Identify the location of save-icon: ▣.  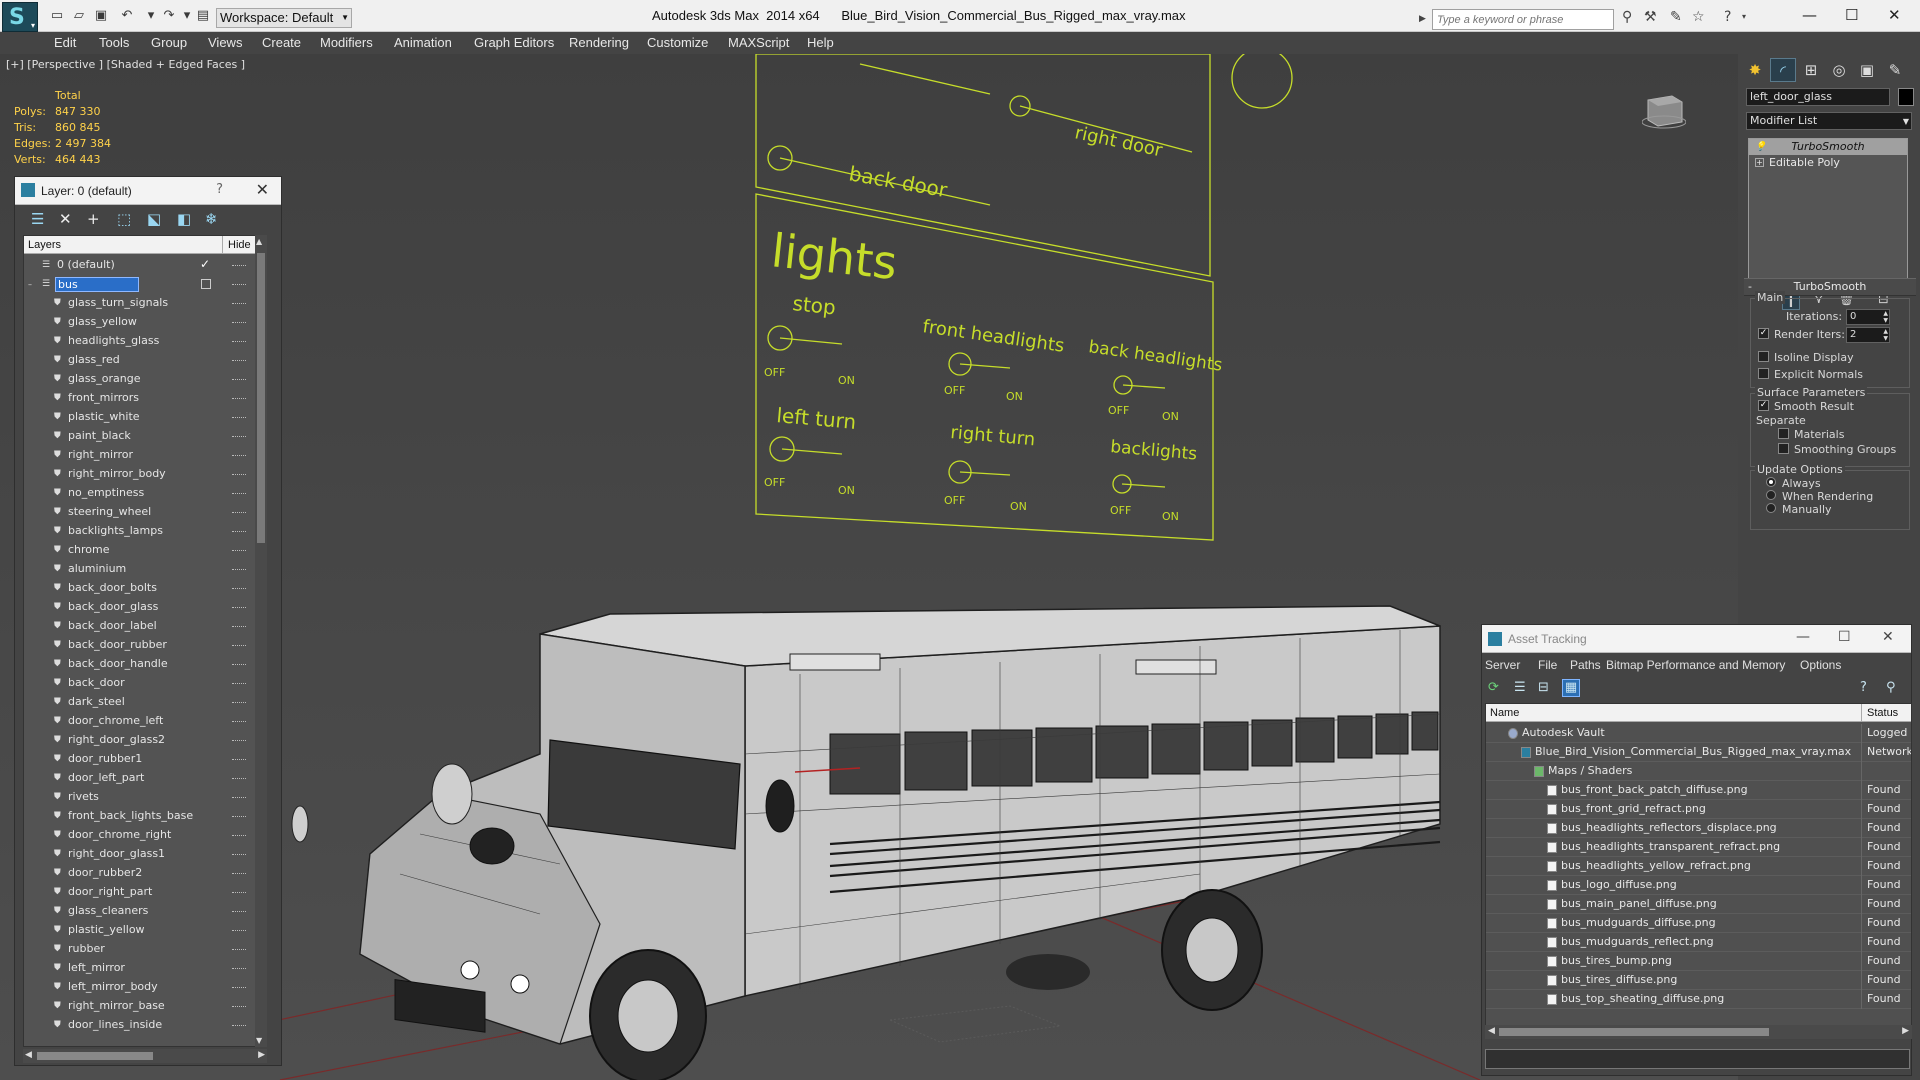
(101, 16).